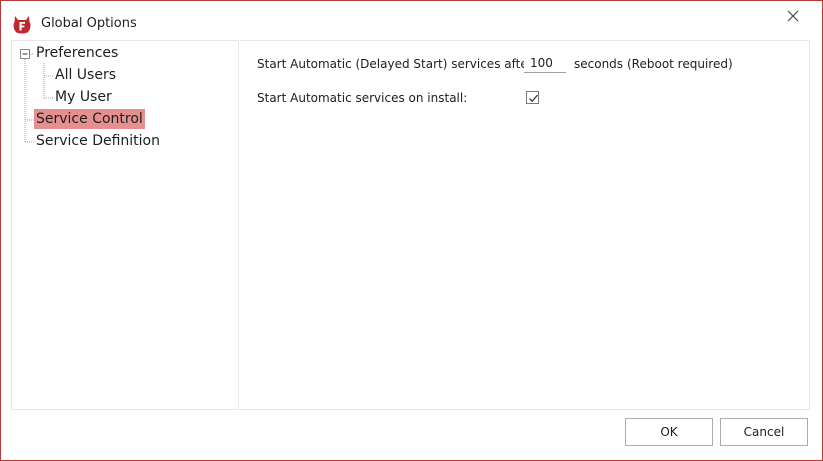 Image resolution: width=823 pixels, height=461 pixels. What do you see at coordinates (411, 20) in the screenshot?
I see `title-bar: Global Options` at bounding box center [411, 20].